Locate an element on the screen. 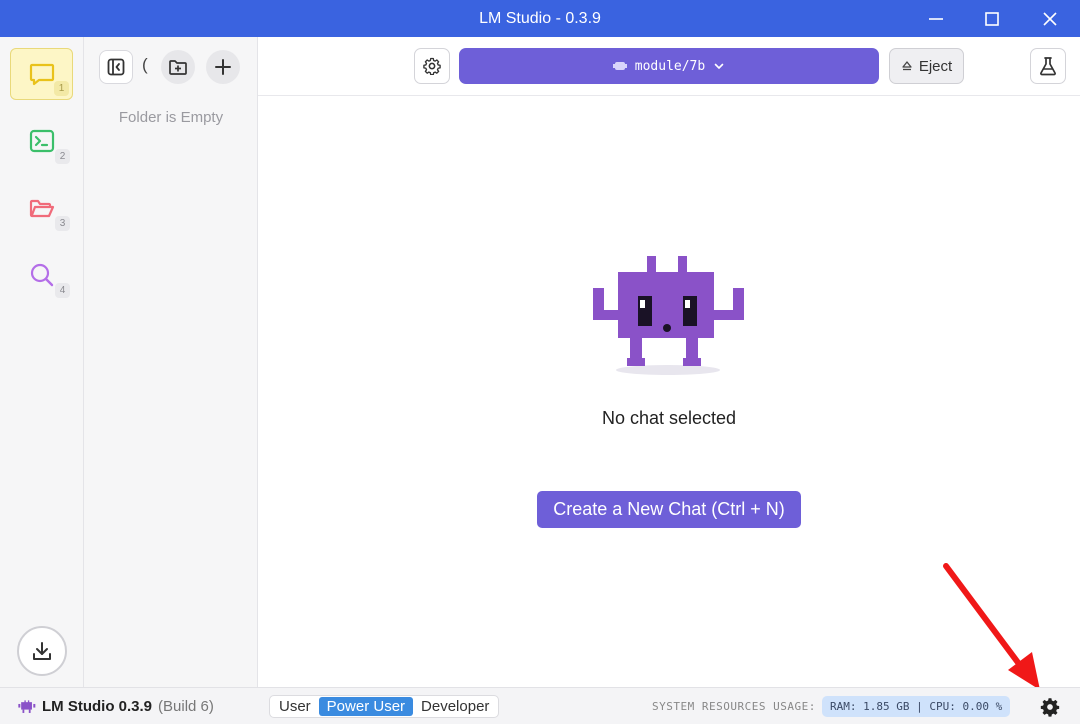 The width and height of the screenshot is (1080, 724). downloads-button is located at coordinates (42, 651).